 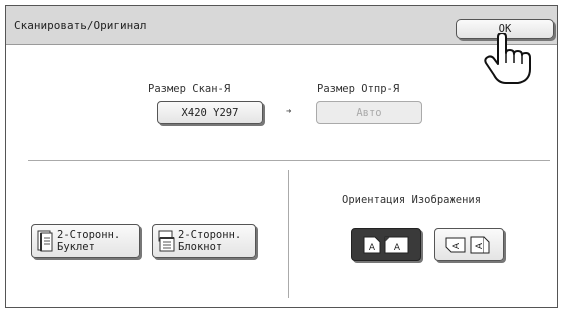 I want to click on orientation-landscape-button: A A, so click(x=469, y=244).